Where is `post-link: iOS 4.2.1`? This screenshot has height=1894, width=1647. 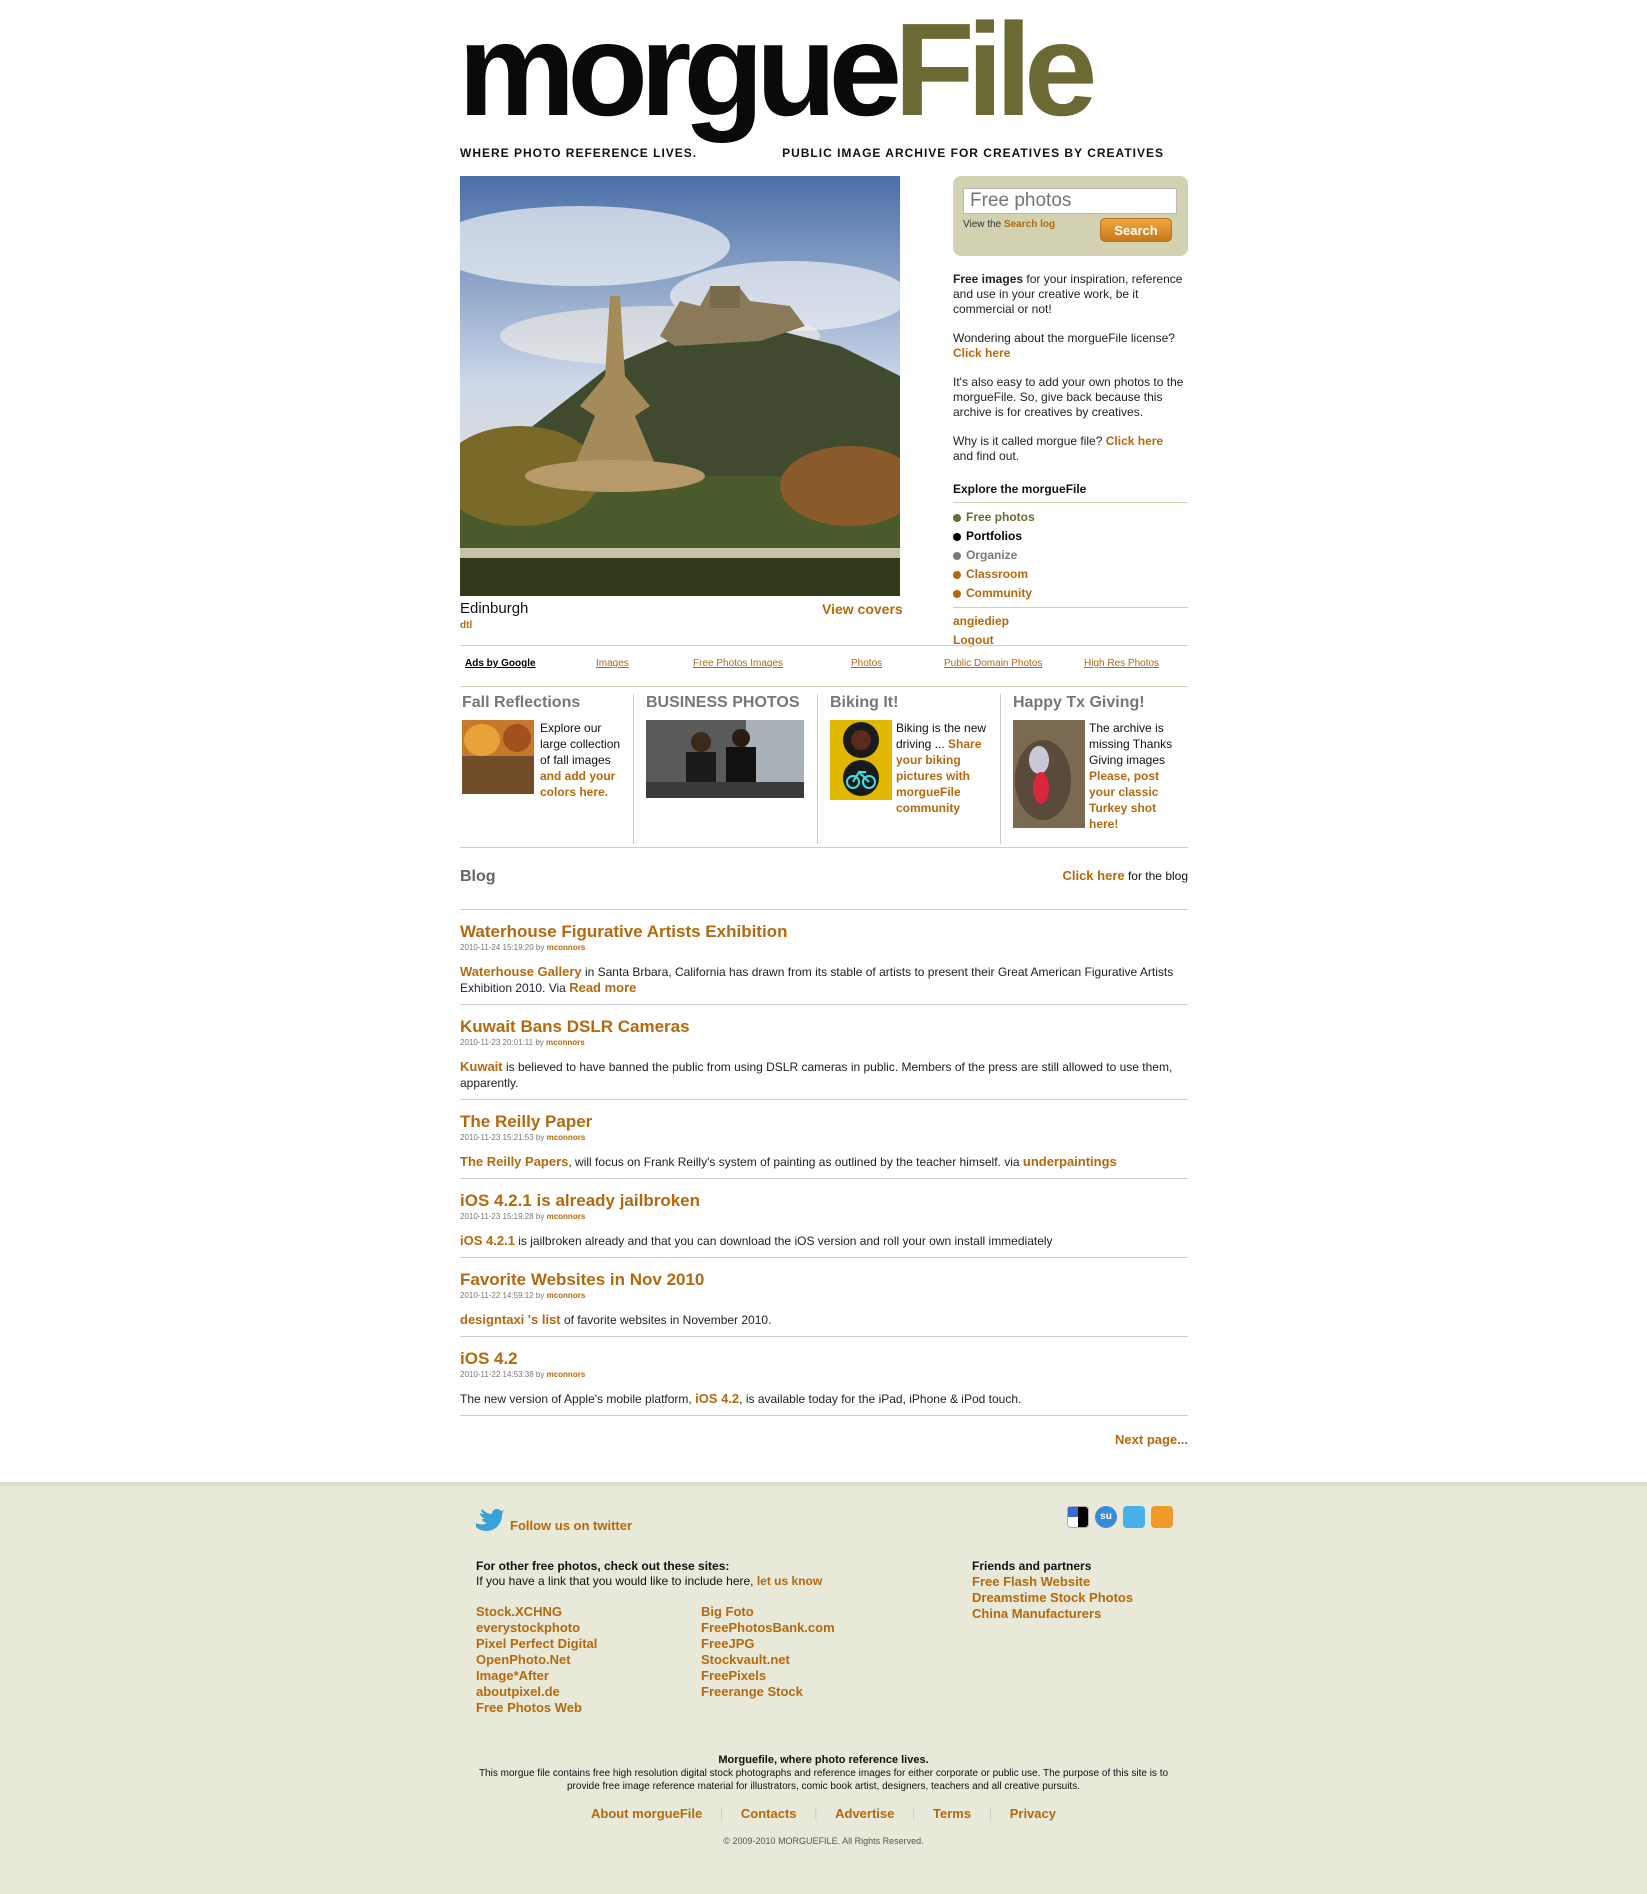
post-link: iOS 4.2.1 is located at coordinates (487, 1240).